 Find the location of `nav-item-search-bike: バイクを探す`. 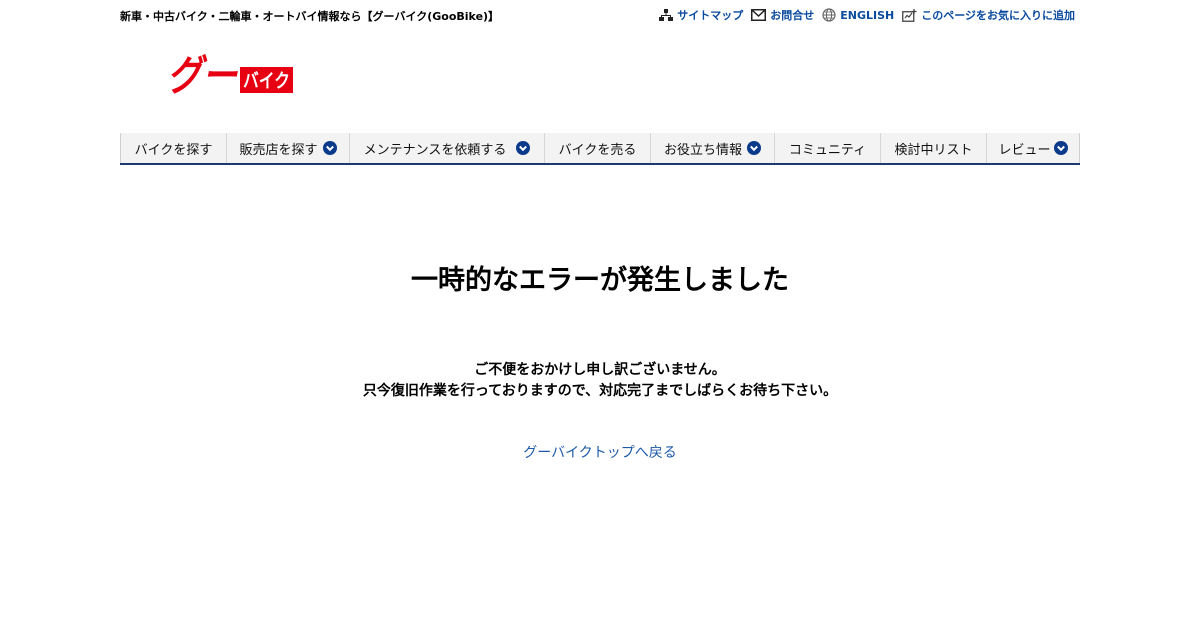

nav-item-search-bike: バイクを探す is located at coordinates (173, 148).